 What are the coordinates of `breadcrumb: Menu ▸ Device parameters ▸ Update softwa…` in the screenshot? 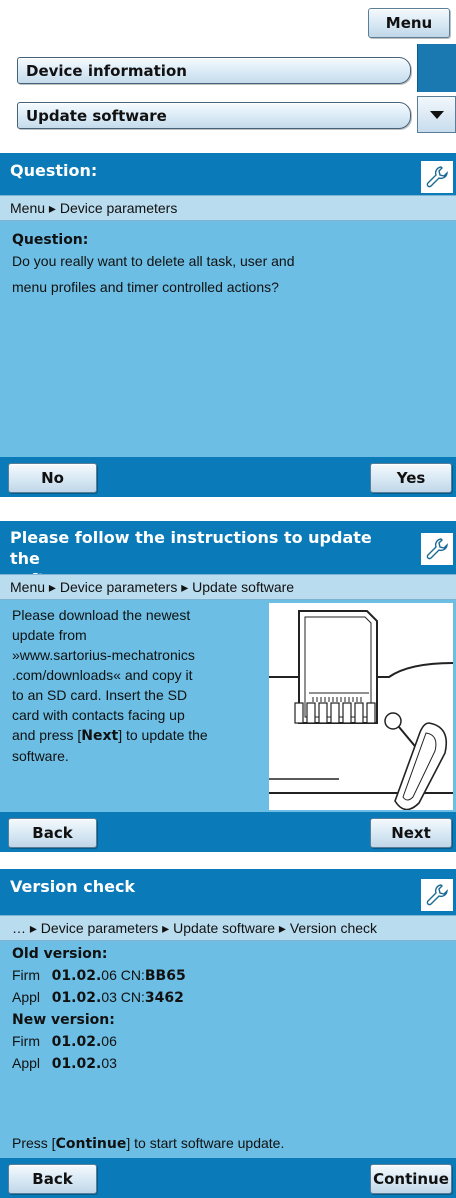 It's located at (228, 587).